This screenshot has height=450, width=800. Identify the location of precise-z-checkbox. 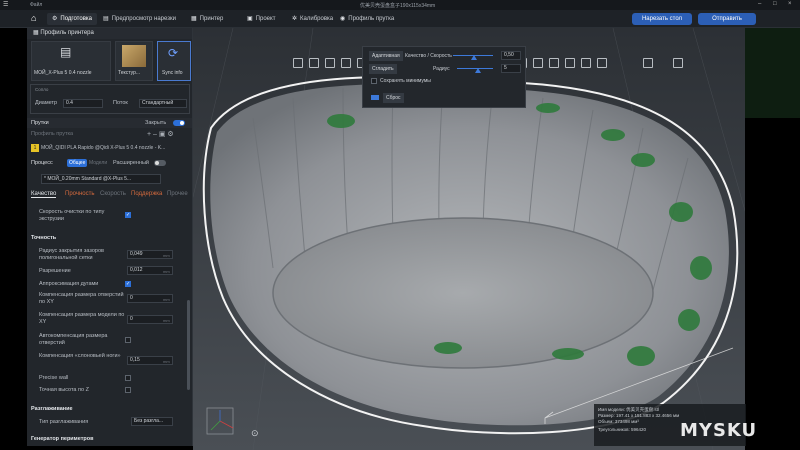
(128, 390).